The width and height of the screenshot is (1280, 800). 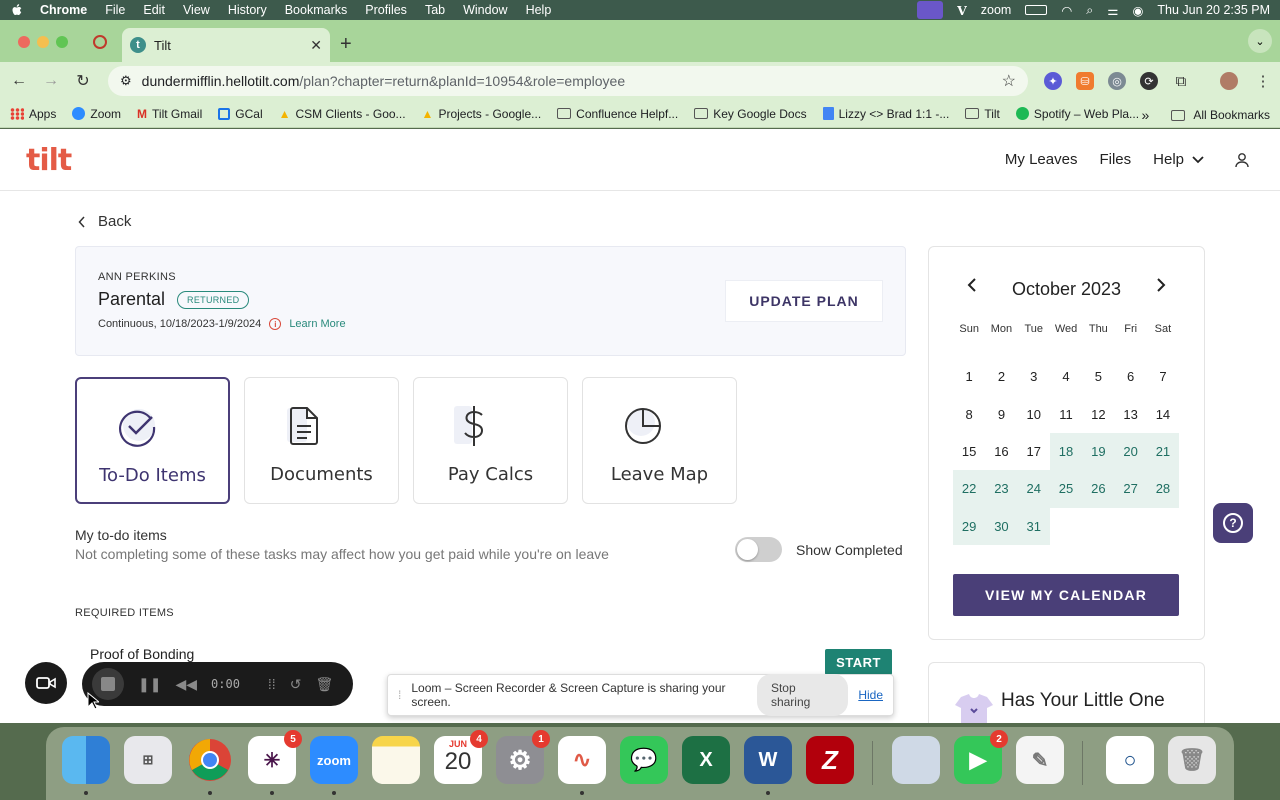 I want to click on calendar-day: 18, so click(x=1066, y=451).